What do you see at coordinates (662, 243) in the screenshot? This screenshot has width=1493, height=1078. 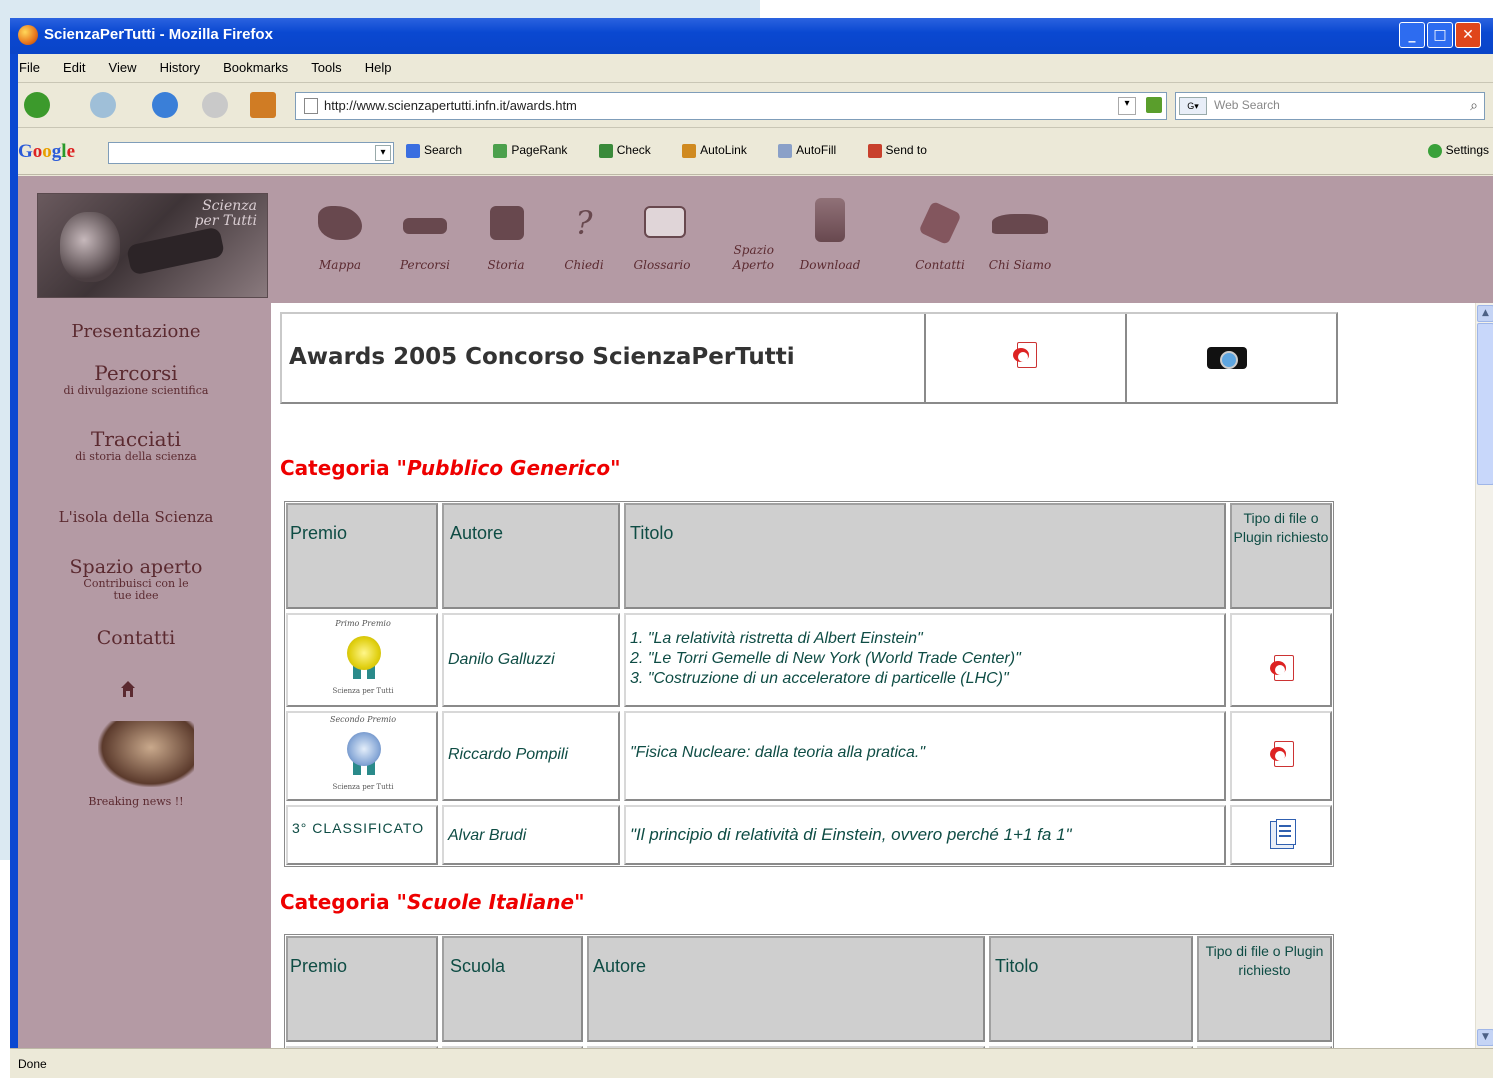 I see `nav-glossario: Glossario` at bounding box center [662, 243].